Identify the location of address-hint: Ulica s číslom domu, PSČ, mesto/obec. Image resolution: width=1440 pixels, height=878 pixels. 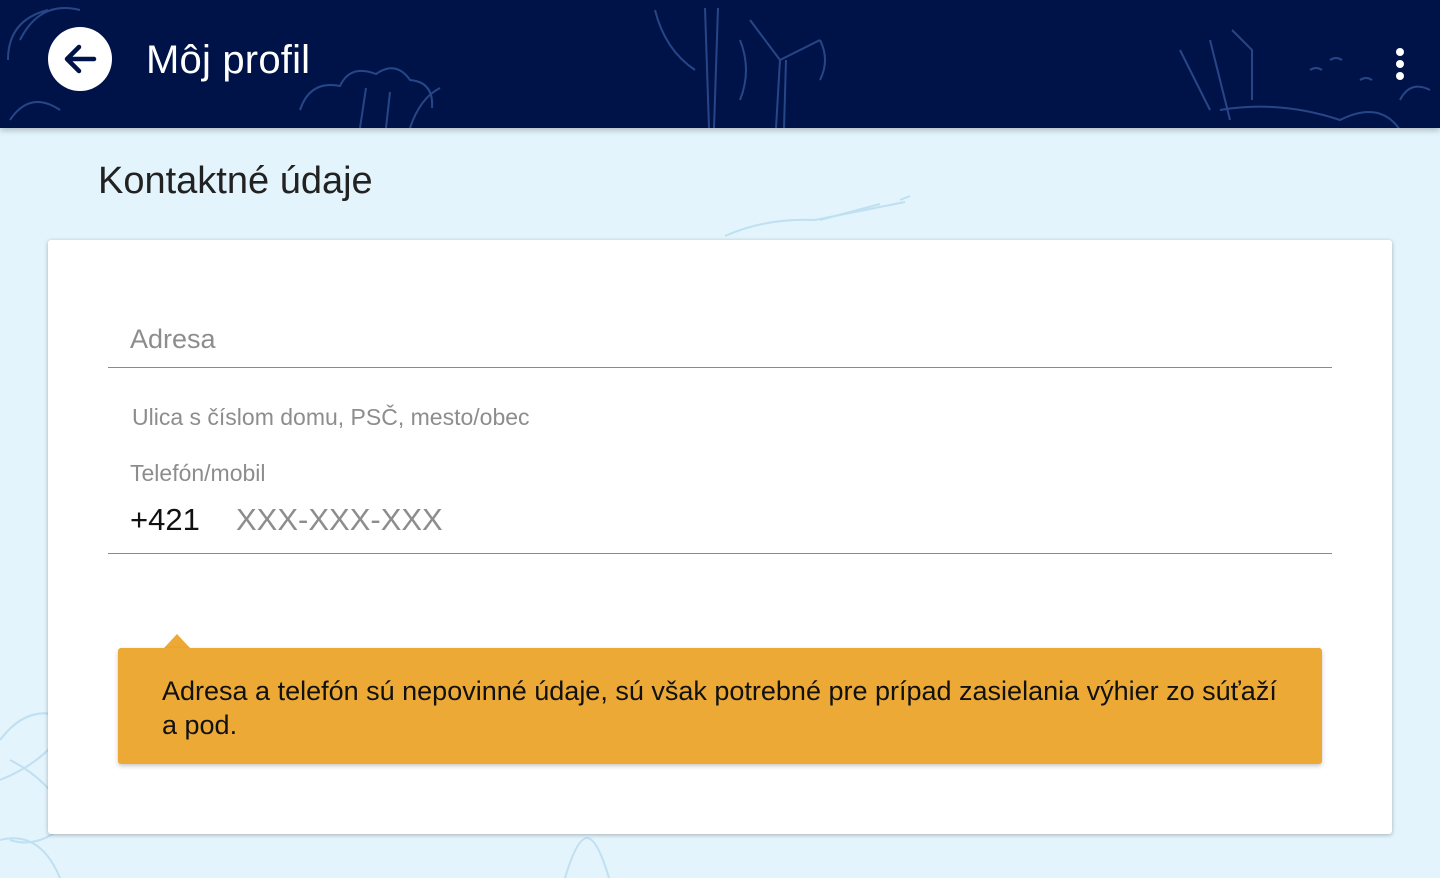
(331, 417).